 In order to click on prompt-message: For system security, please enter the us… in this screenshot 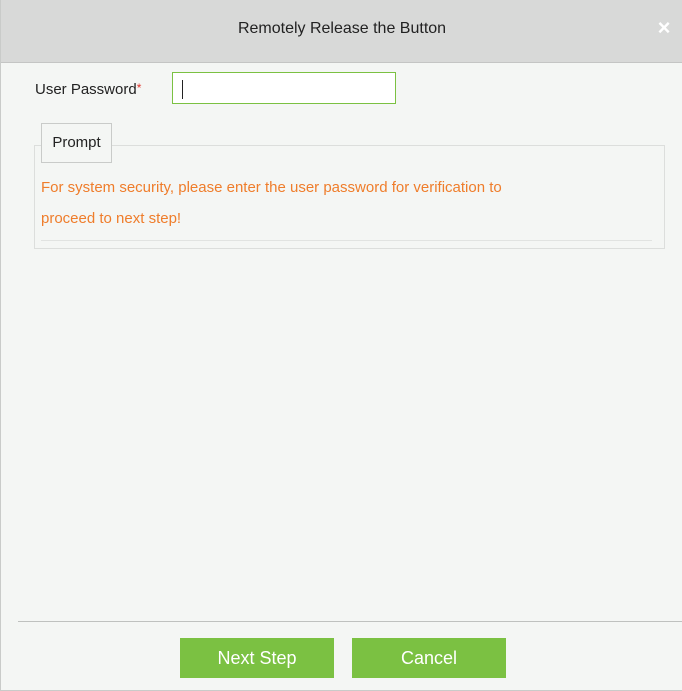, I will do `click(346, 203)`.